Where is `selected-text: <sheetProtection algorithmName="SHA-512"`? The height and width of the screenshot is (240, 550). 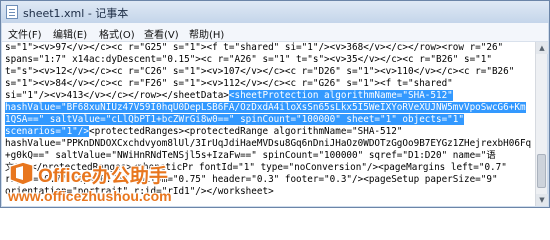 selected-text: <sheetProtection algorithmName="SHA-512" is located at coordinates (340, 95).